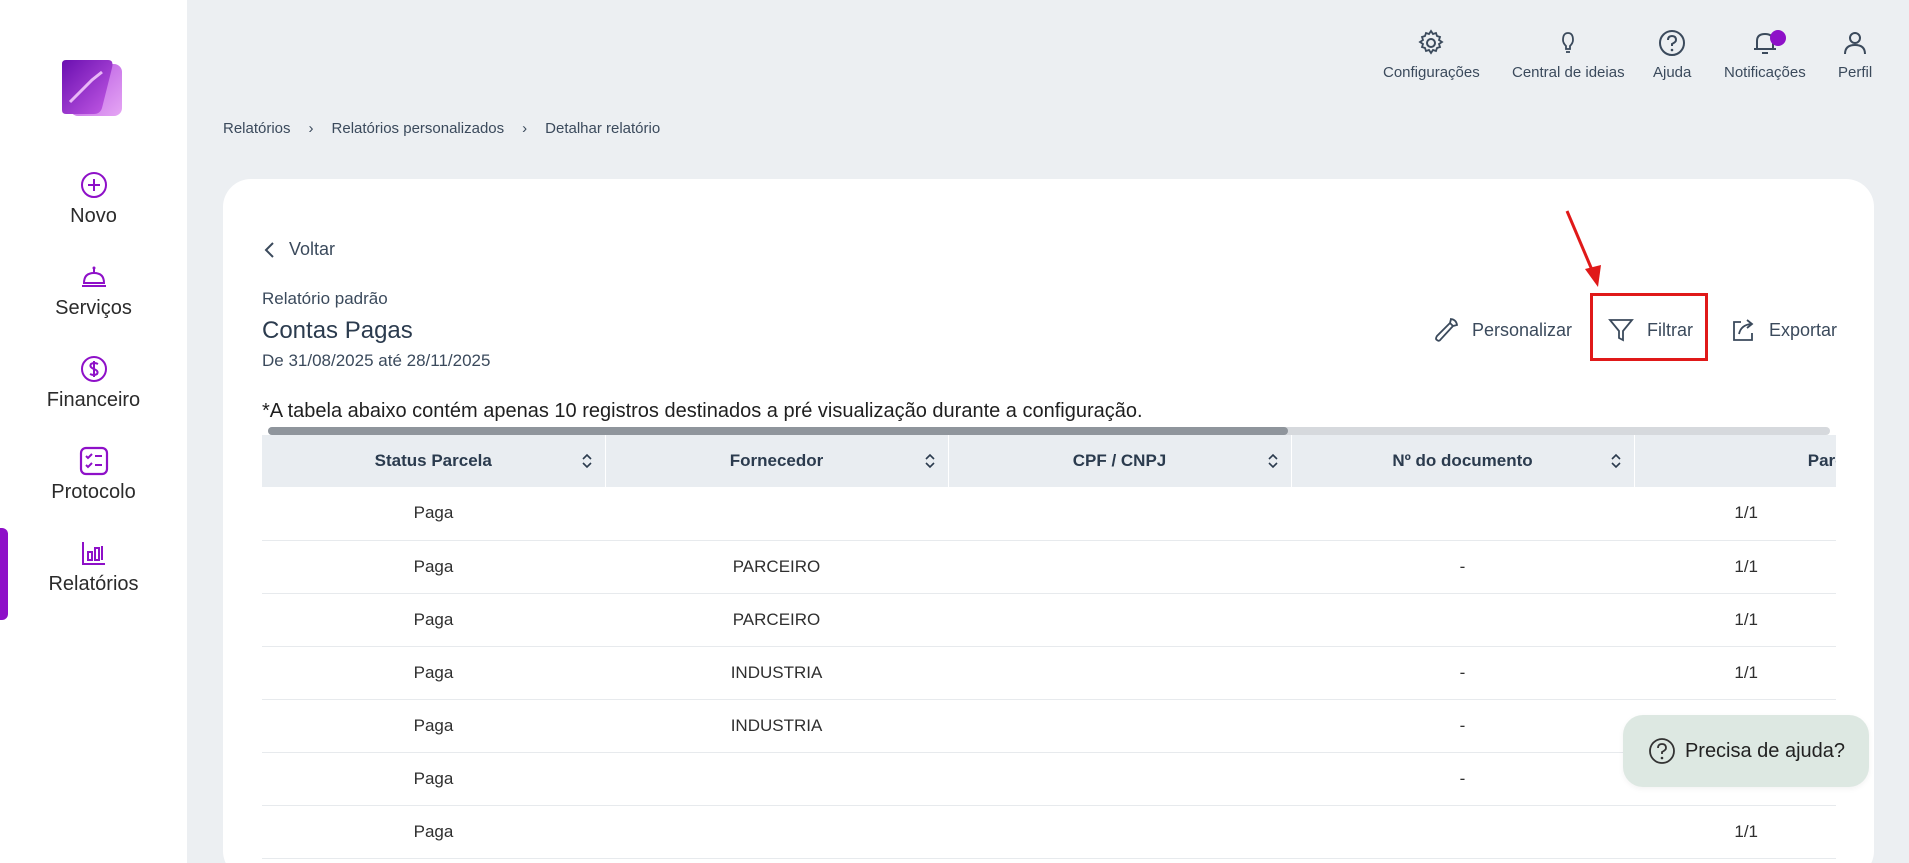  What do you see at coordinates (1049, 779) in the screenshot?
I see `table-row: Paga -` at bounding box center [1049, 779].